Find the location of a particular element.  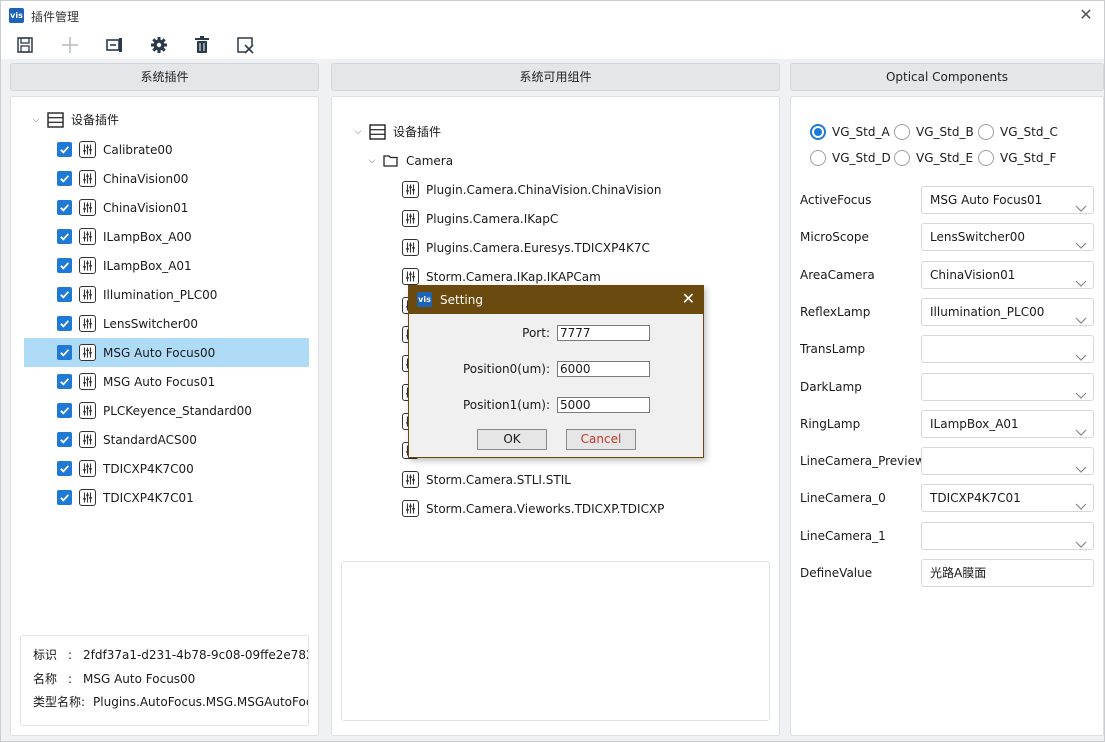

plugin-item: ChinaVision01 is located at coordinates (122, 207).